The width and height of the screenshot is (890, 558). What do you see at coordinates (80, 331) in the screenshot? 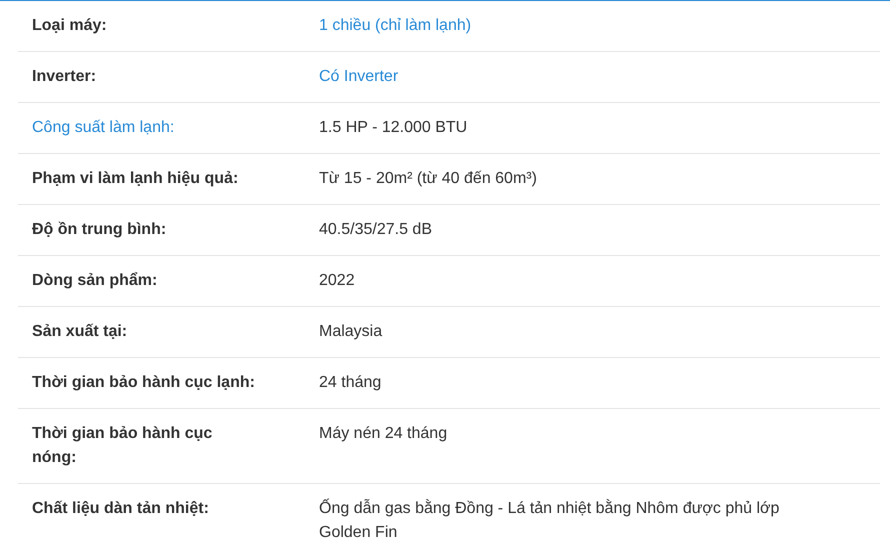
I see `spec-label: Sản xuất tại:` at bounding box center [80, 331].